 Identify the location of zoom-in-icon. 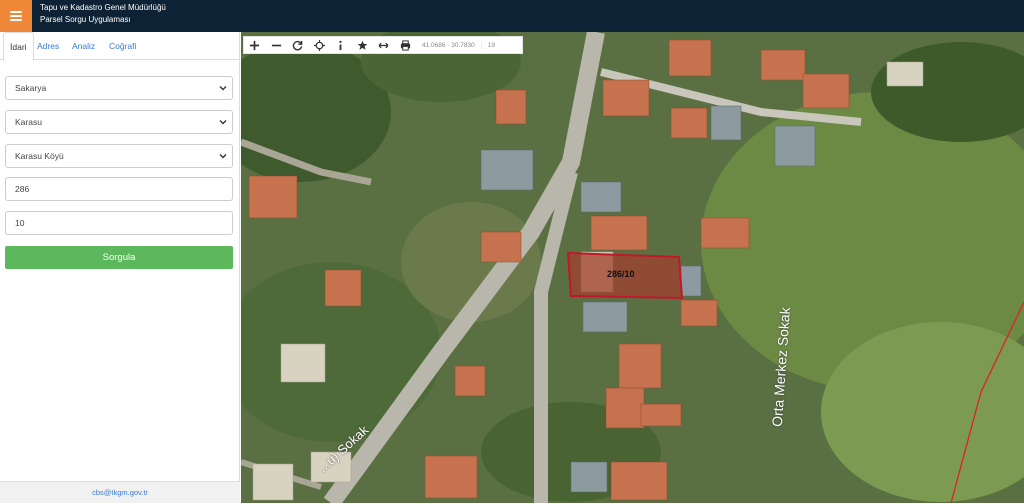
(255, 45).